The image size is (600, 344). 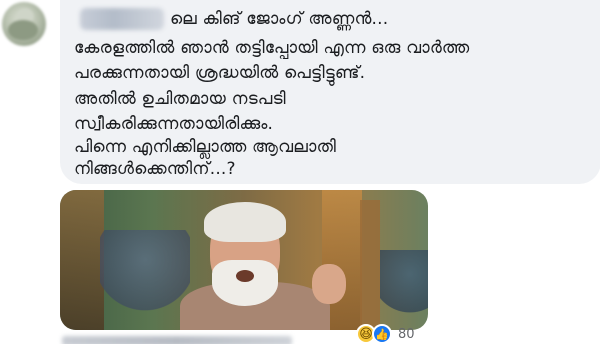 What do you see at coordinates (406, 334) in the screenshot?
I see `reaction-count: 80` at bounding box center [406, 334].